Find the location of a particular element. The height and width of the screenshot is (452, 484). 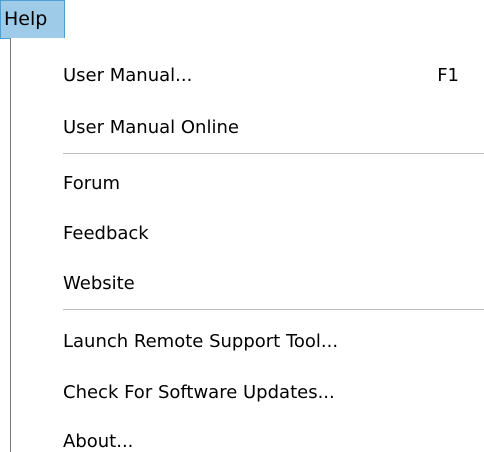

help-menu-button: Help is located at coordinates (32, 19).